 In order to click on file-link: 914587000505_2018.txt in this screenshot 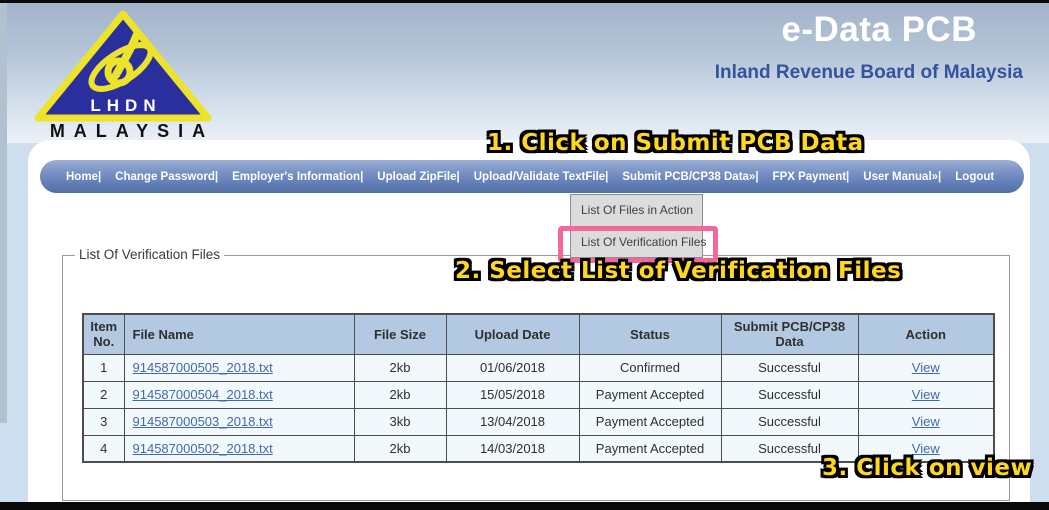, I will do `click(203, 367)`.